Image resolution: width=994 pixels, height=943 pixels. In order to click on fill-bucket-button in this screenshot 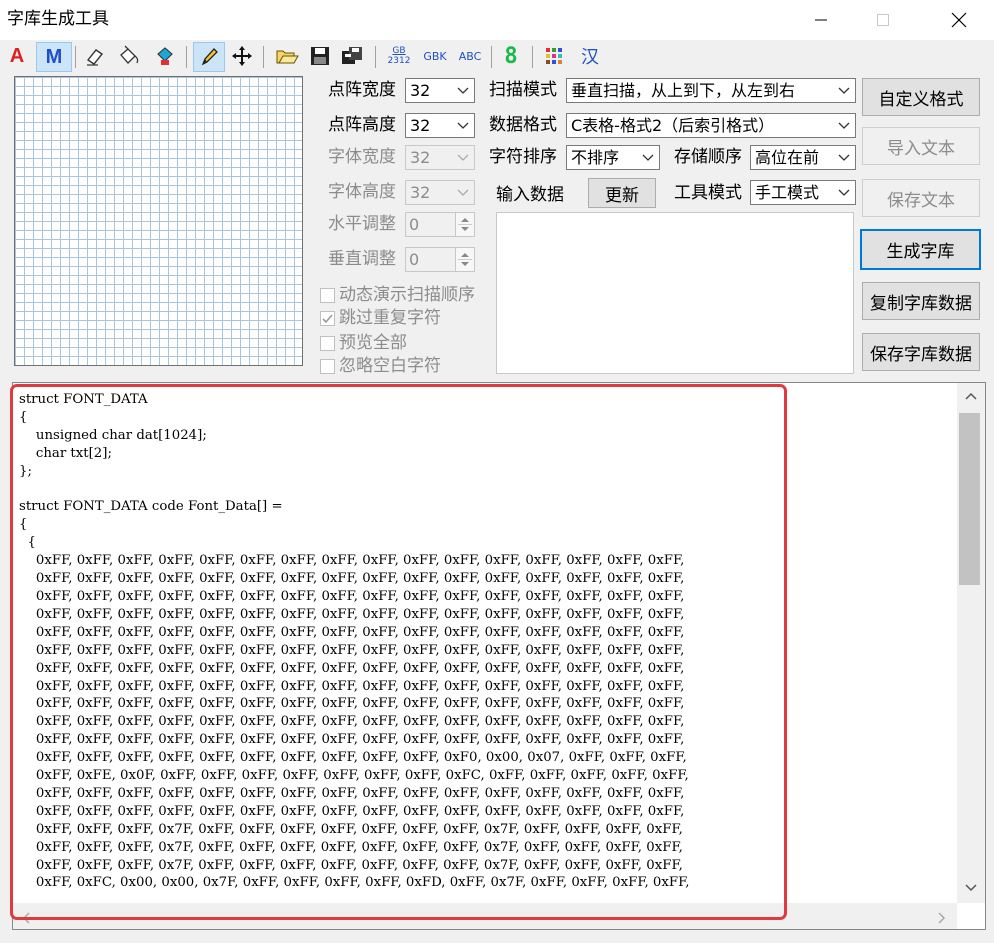, I will do `click(129, 56)`.